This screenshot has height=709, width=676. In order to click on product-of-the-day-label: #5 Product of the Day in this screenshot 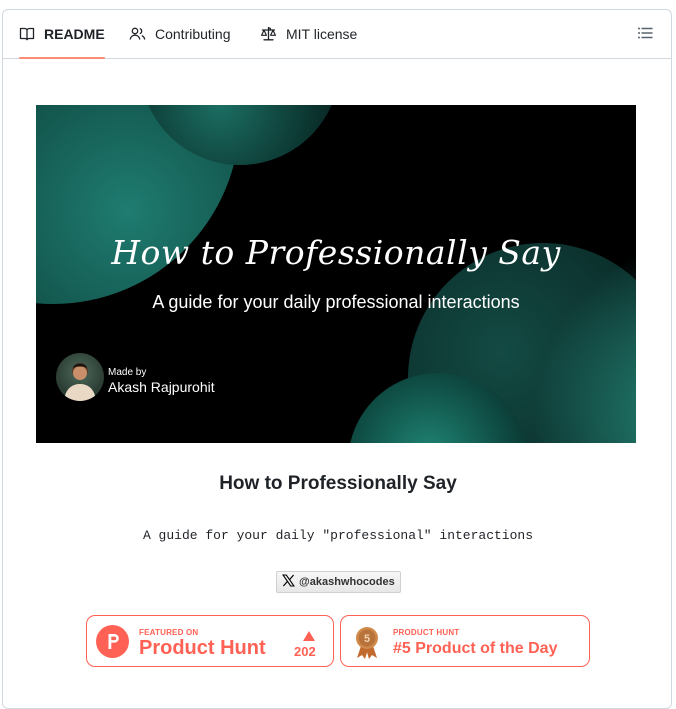, I will do `click(475, 648)`.